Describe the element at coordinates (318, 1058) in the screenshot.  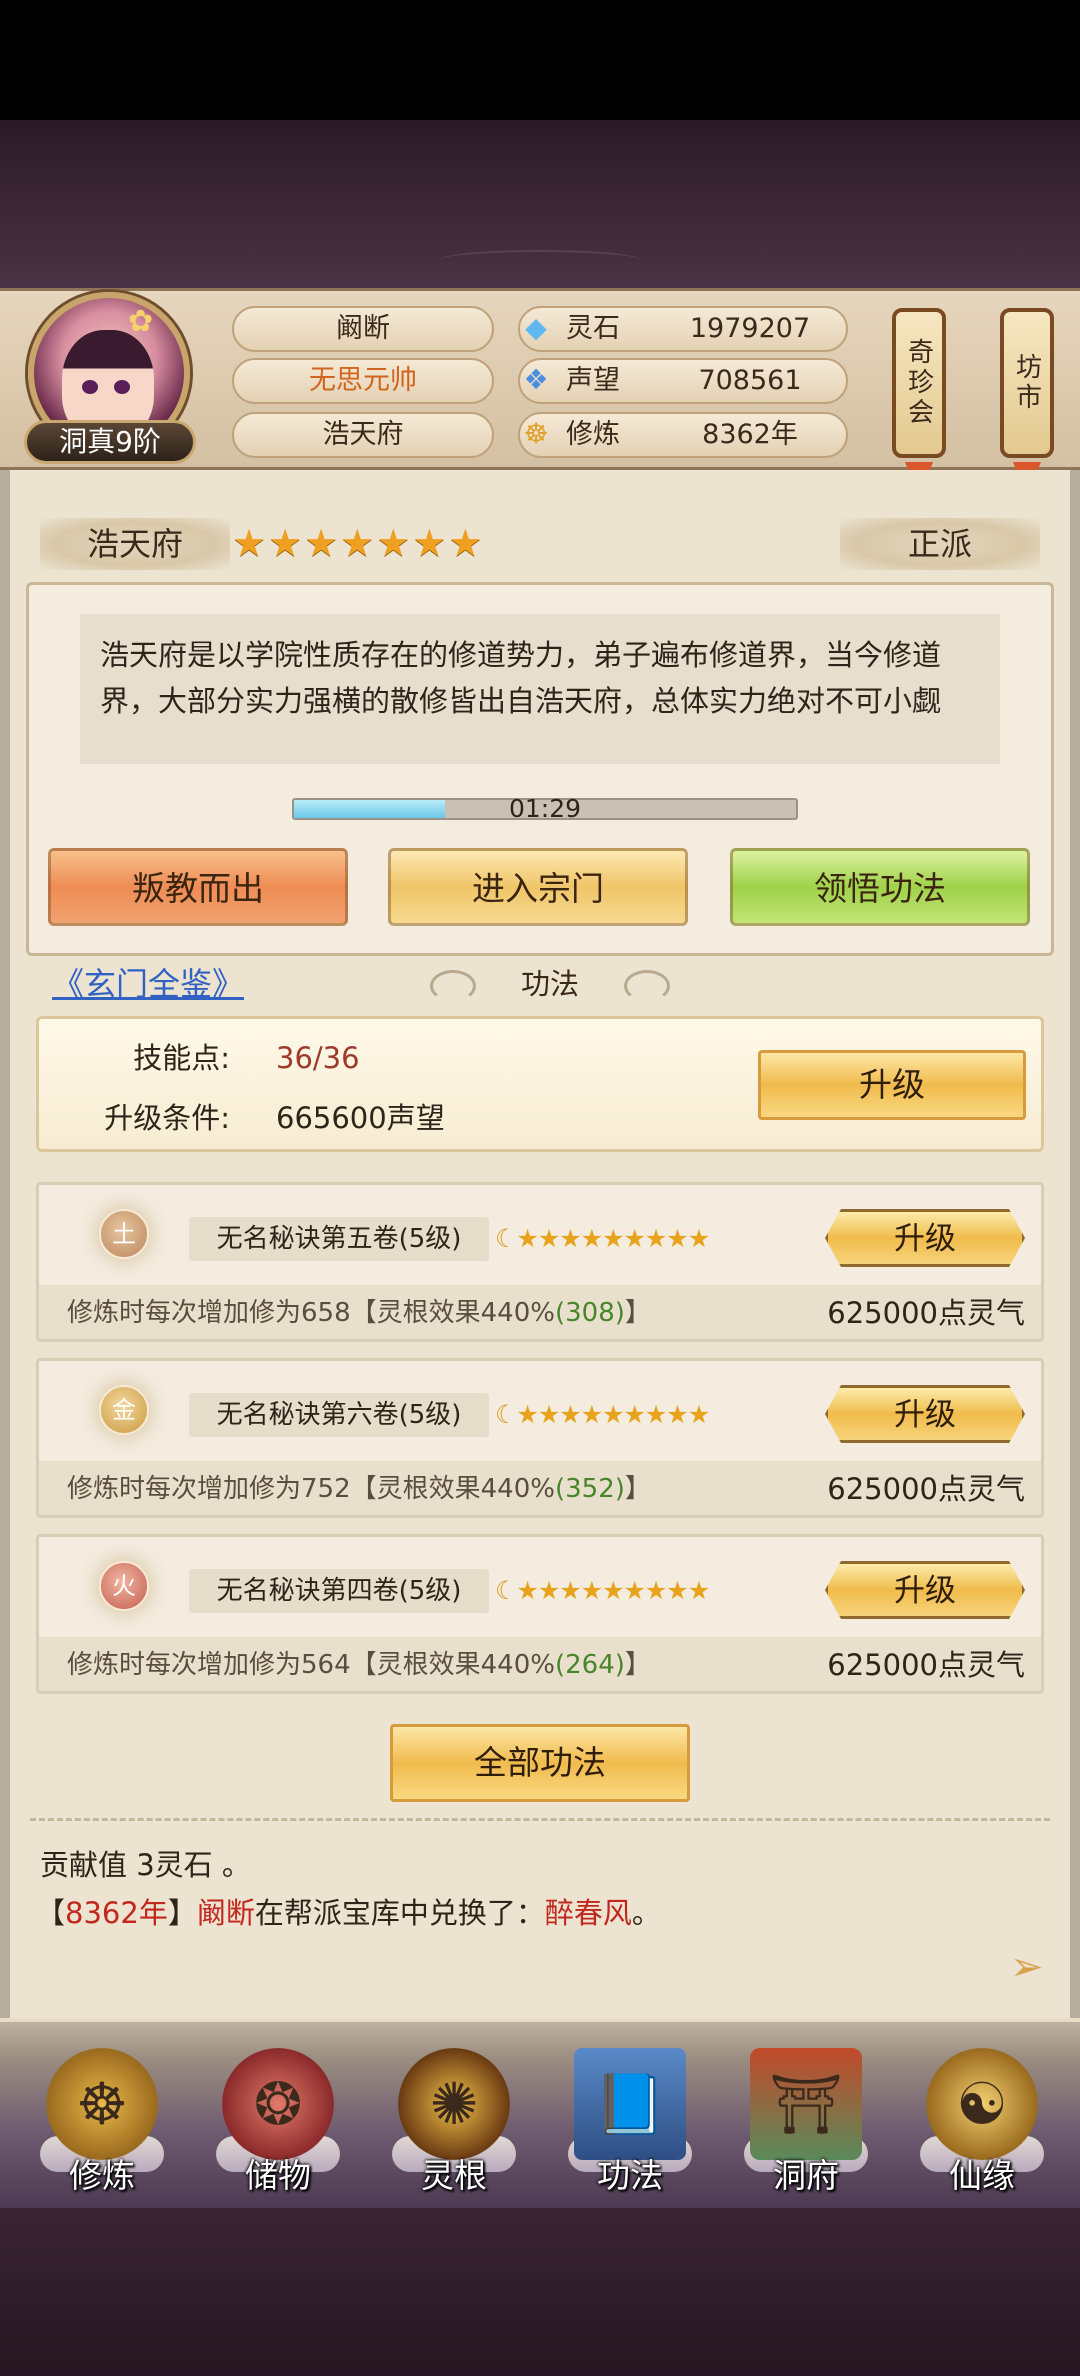
I see `skill-points-value: 36/36` at that location.